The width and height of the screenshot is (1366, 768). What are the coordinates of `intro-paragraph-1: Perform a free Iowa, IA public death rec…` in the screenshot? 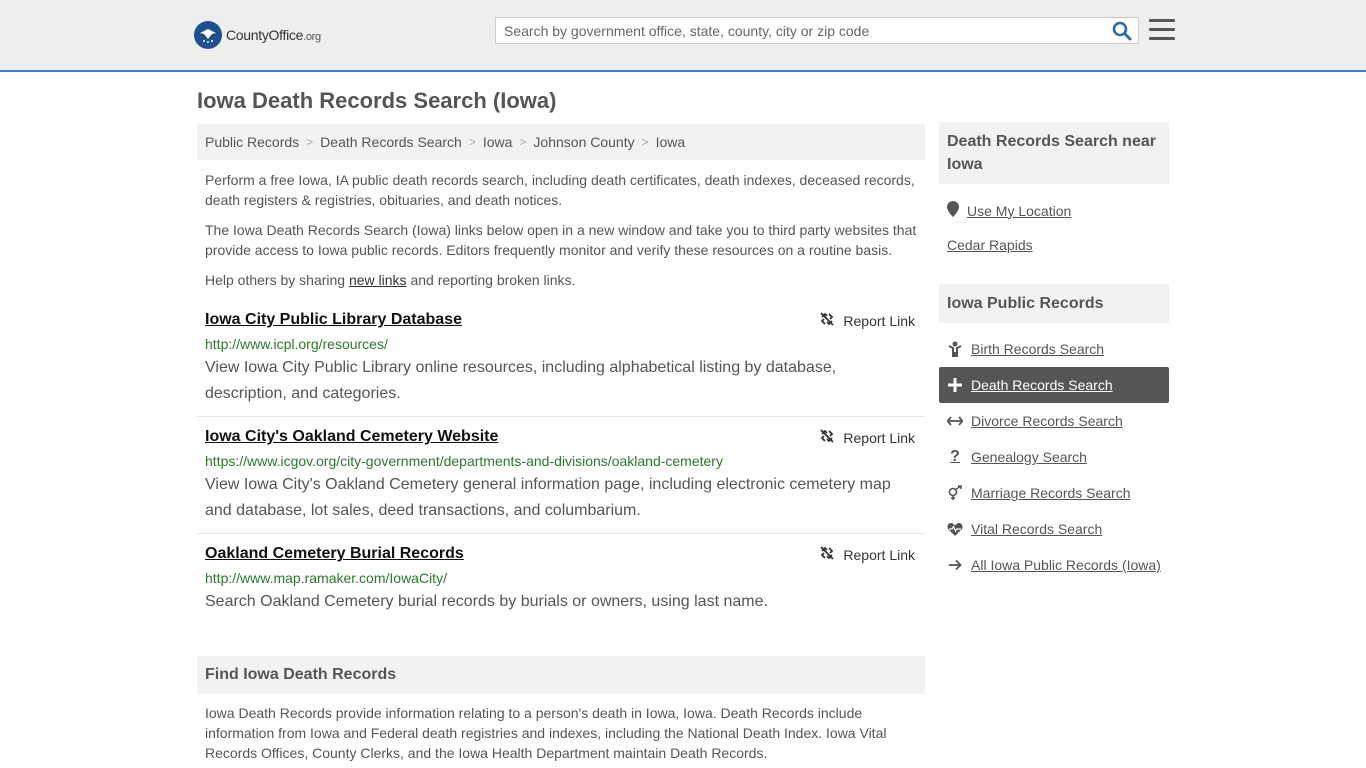 It's located at (560, 190).